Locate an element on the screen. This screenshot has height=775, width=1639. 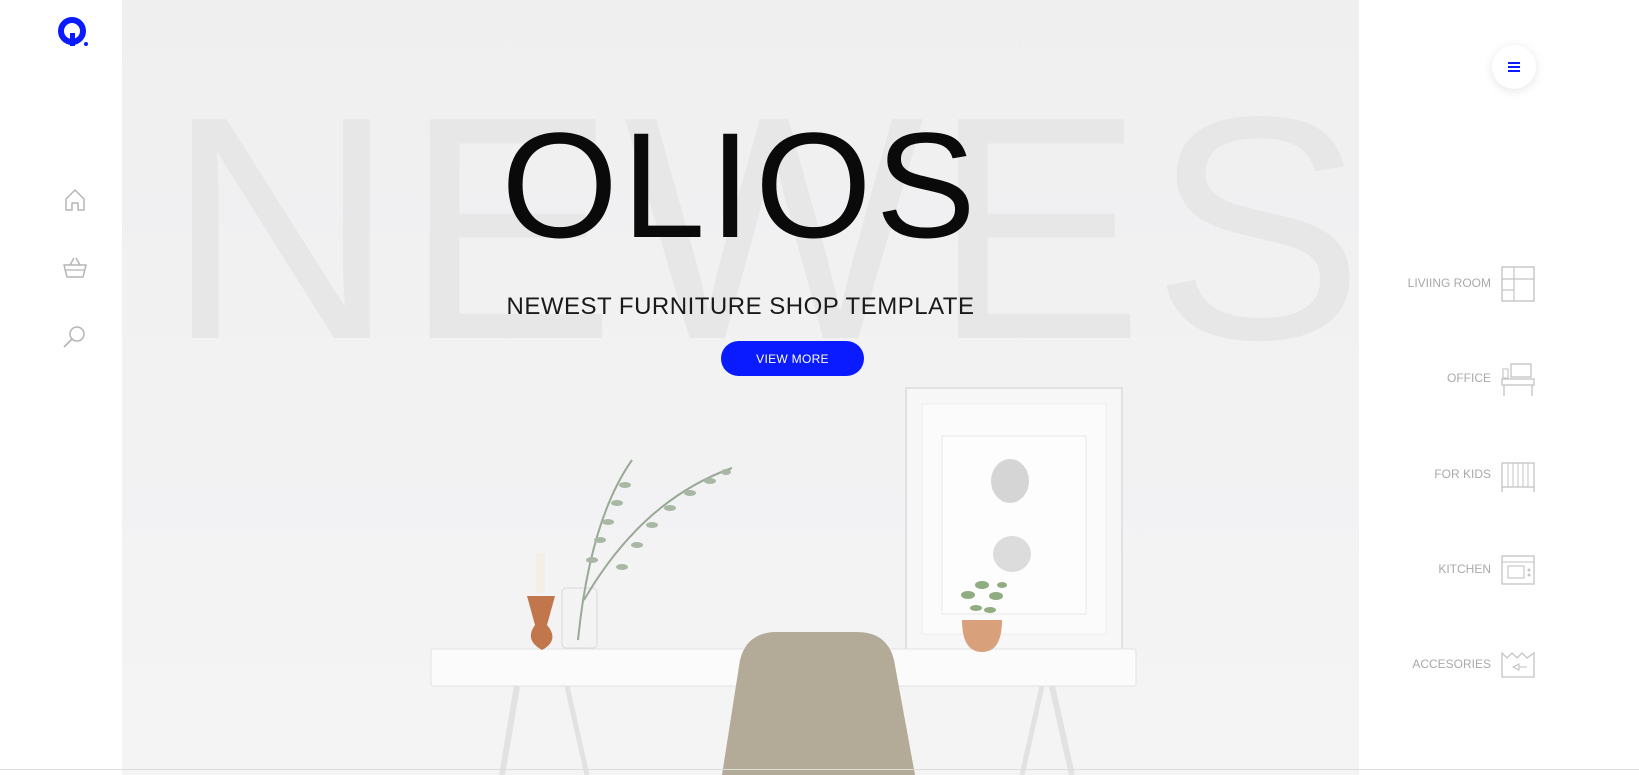
hero-subtitle: NEWEST FURNITURE SHOP TEMPLATE is located at coordinates (740, 306).